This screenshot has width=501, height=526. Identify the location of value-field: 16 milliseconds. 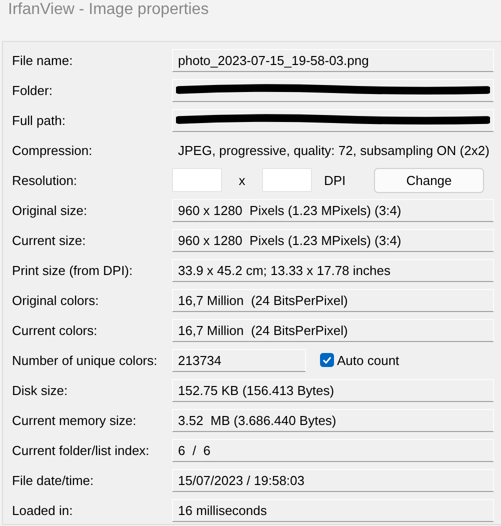
(333, 510).